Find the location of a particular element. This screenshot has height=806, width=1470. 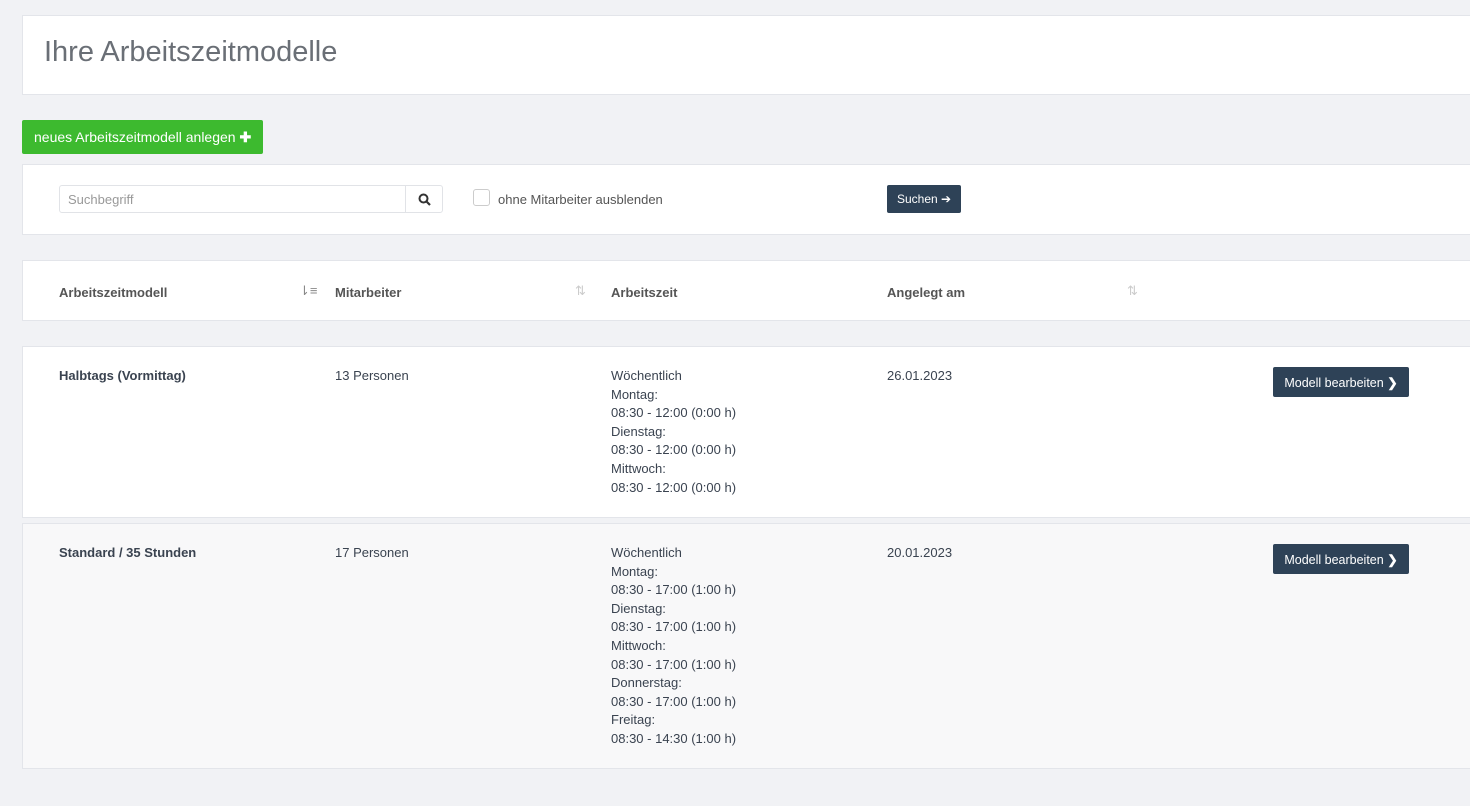

search-submit-button: Suchen ➔ is located at coordinates (924, 199).